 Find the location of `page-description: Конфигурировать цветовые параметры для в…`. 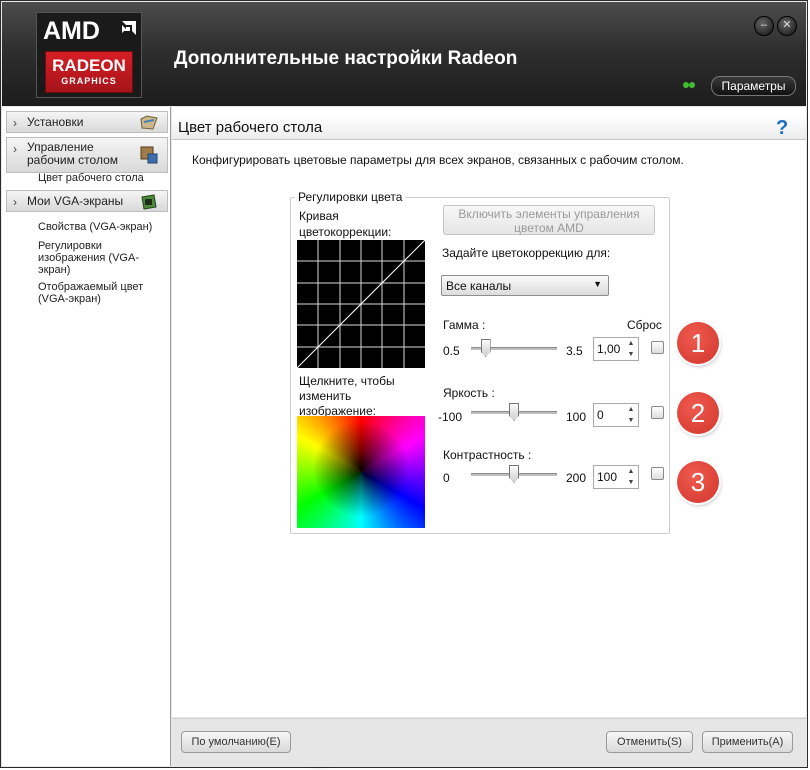

page-description: Конфигурировать цветовые параметры для в… is located at coordinates (438, 160).